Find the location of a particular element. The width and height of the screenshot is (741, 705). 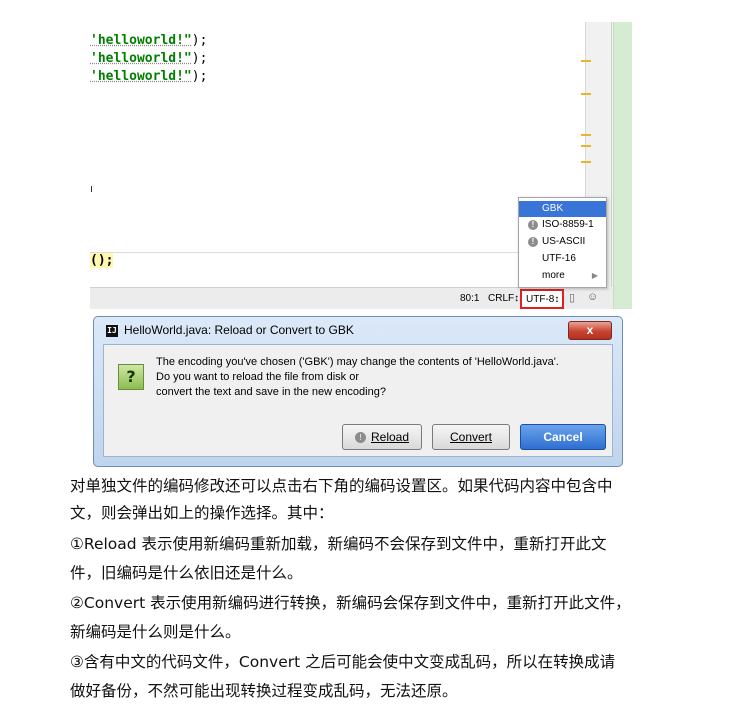

text-line: 文，则会弹出如上的操作选择。其中： is located at coordinates (202, 513).